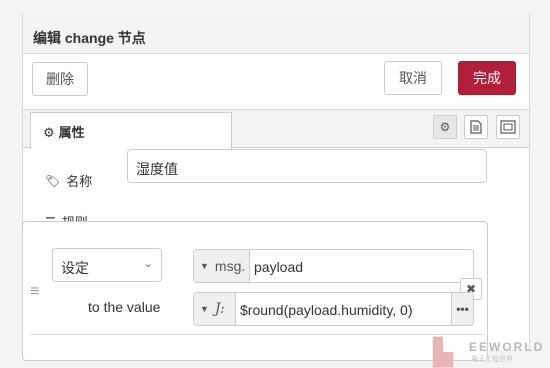 This screenshot has width=550, height=368. What do you see at coordinates (107, 265) in the screenshot?
I see `rule-action-select: 设定 ⌄` at bounding box center [107, 265].